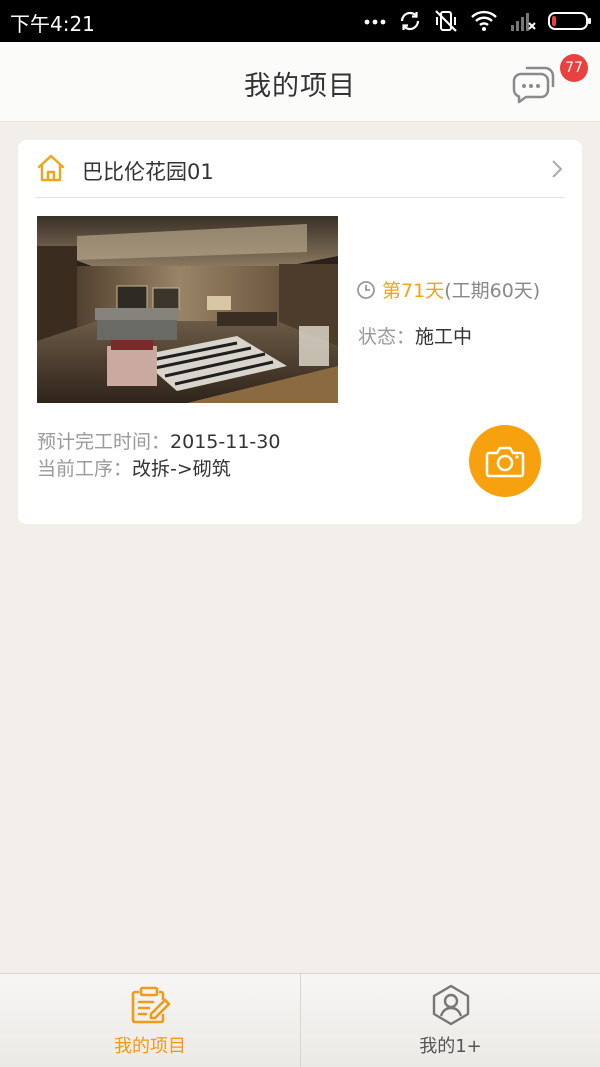 The width and height of the screenshot is (600, 1067). What do you see at coordinates (492, 291) in the screenshot?
I see `day-total: (工期60天)` at bounding box center [492, 291].